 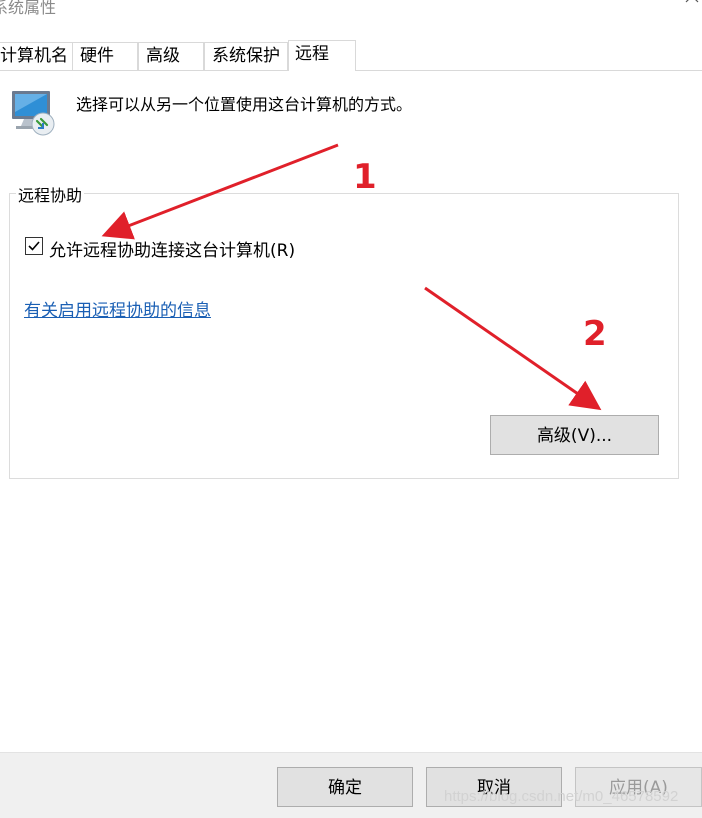 What do you see at coordinates (322, 55) in the screenshot?
I see `tab-remote: 远程` at bounding box center [322, 55].